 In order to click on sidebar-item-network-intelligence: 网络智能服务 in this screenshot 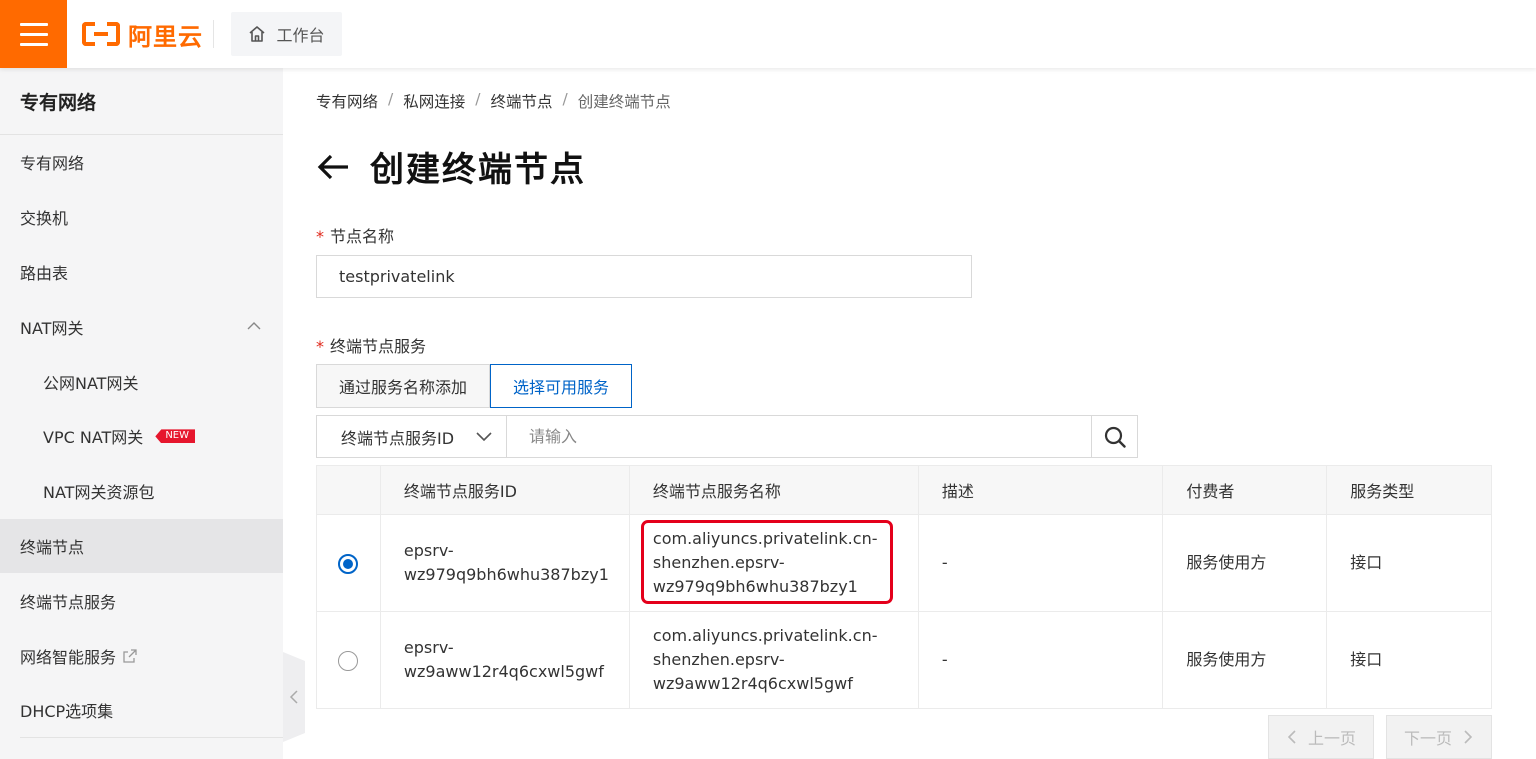, I will do `click(141, 655)`.